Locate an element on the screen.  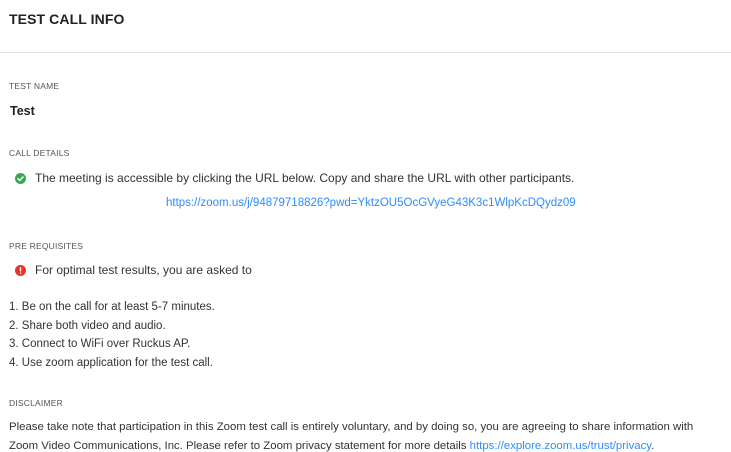
prerequisites-label: PRE REQUISITES is located at coordinates (46, 246).